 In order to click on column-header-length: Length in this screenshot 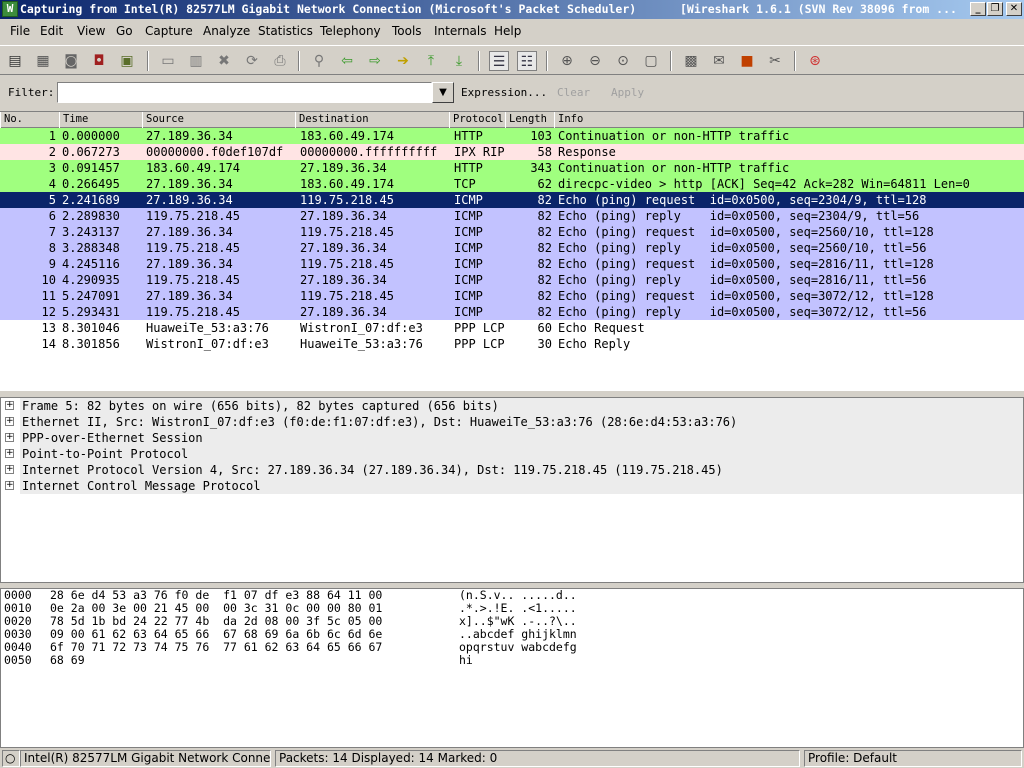, I will do `click(530, 120)`.